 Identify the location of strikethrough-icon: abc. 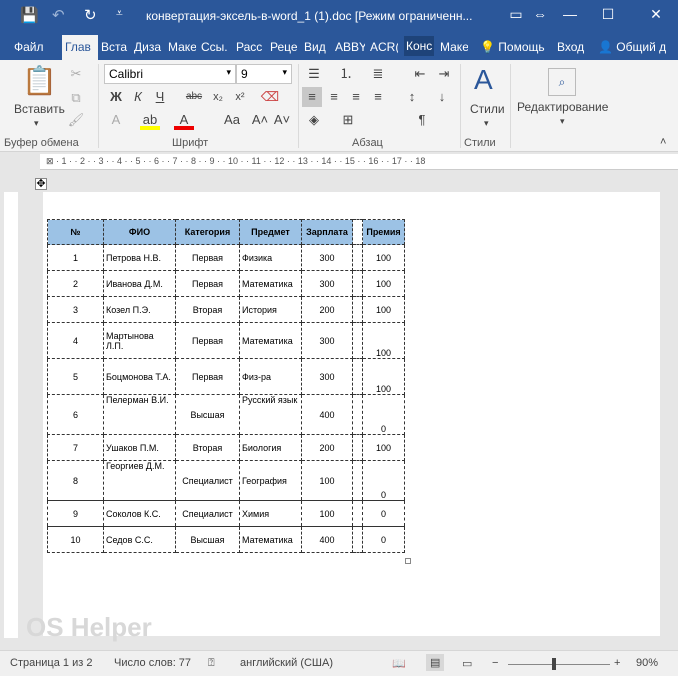
(194, 97).